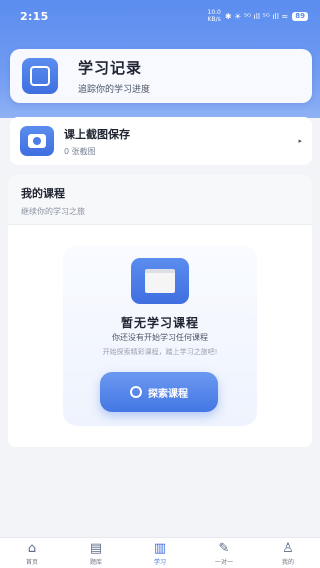 Image resolution: width=320 pixels, height=568 pixels. Describe the element at coordinates (160, 200) in the screenshot. I see `my-courses-header: 我的课程 继续你的学习之旅` at that location.